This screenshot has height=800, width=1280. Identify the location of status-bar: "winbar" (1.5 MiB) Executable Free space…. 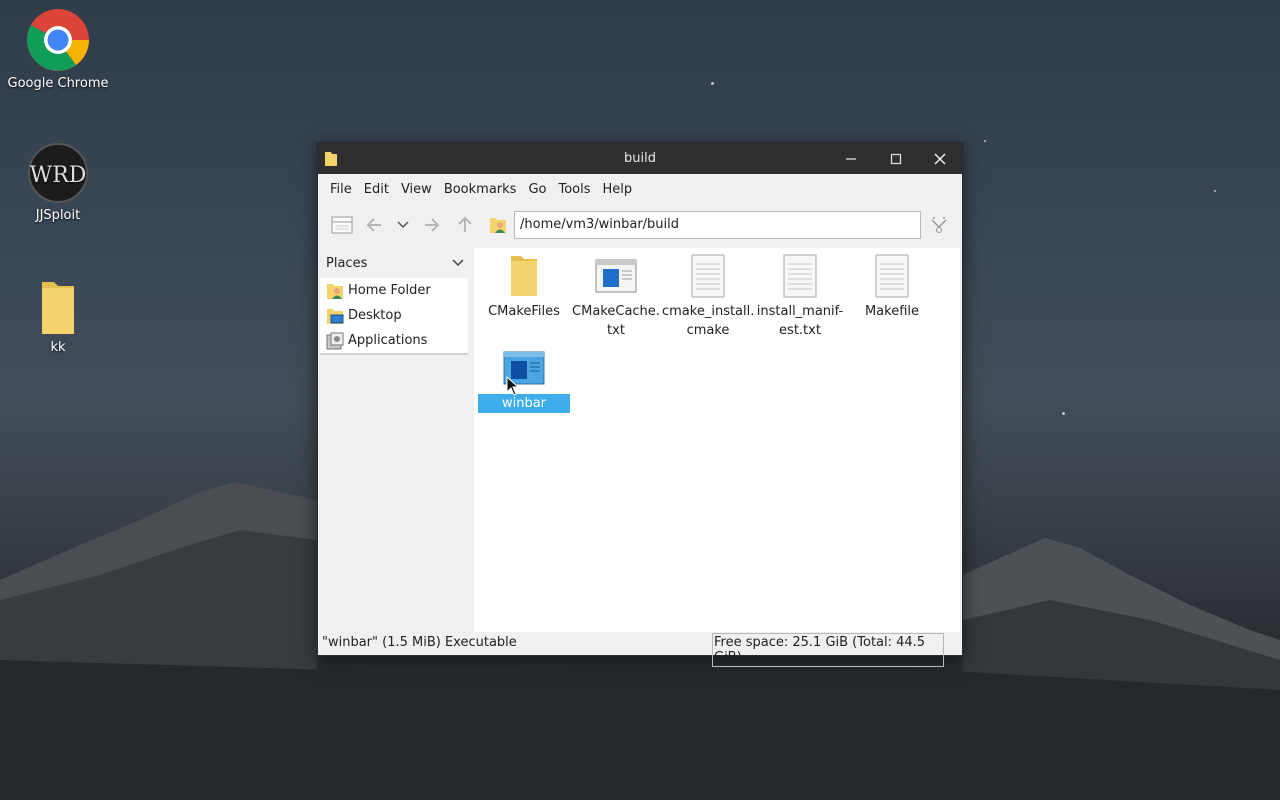
(640, 649).